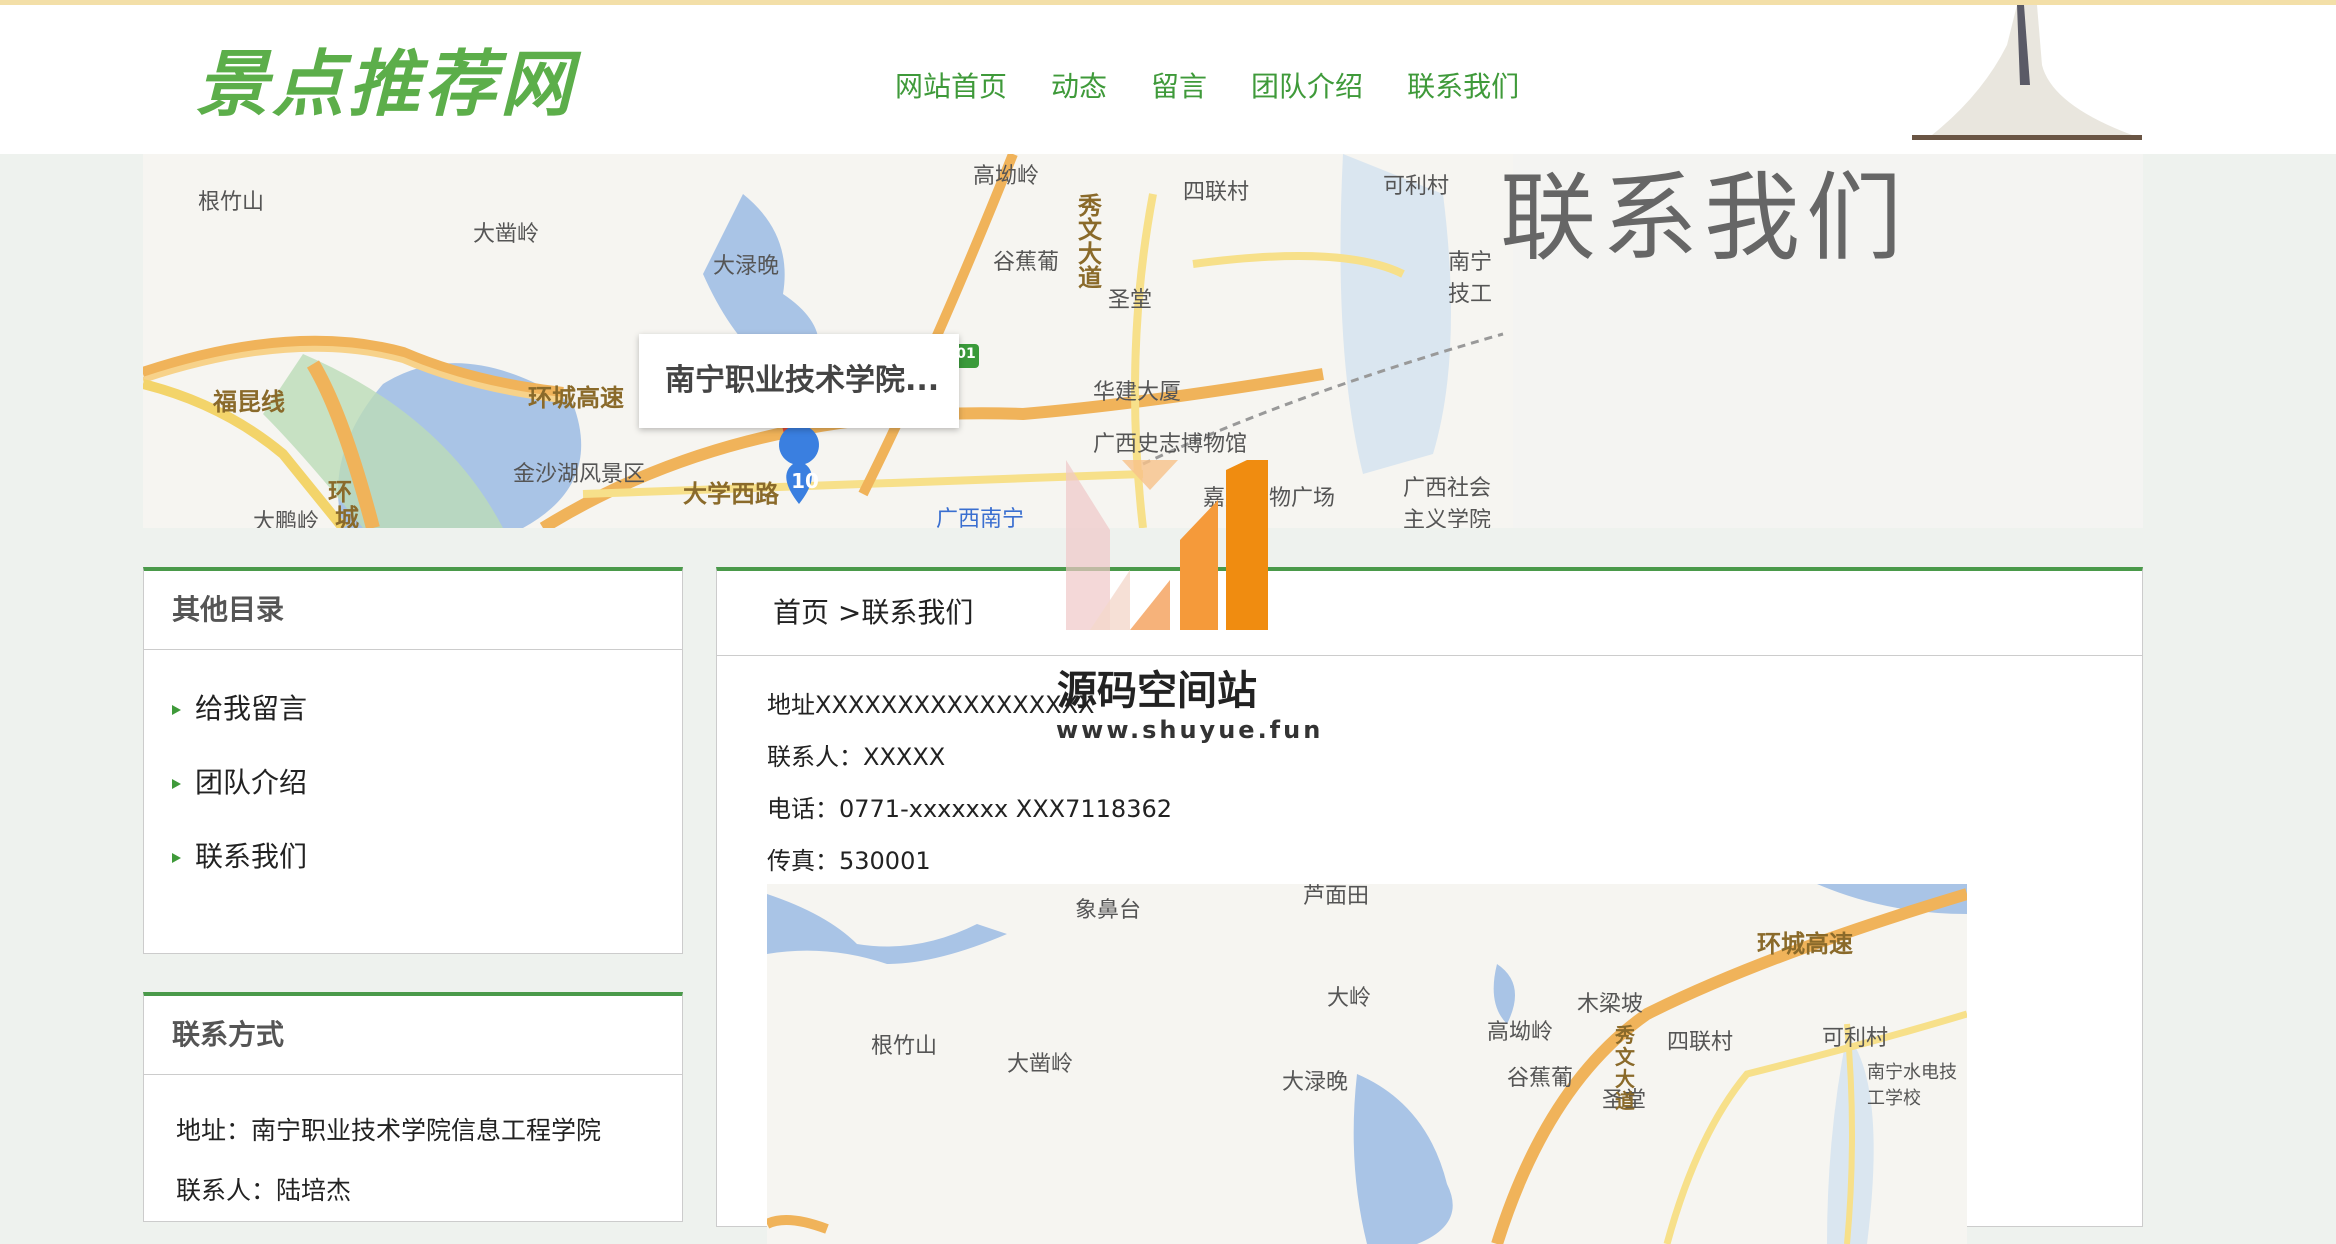 Image resolution: width=2336 pixels, height=1244 pixels. I want to click on map-label: 广西社会主义学院, so click(1447, 502).